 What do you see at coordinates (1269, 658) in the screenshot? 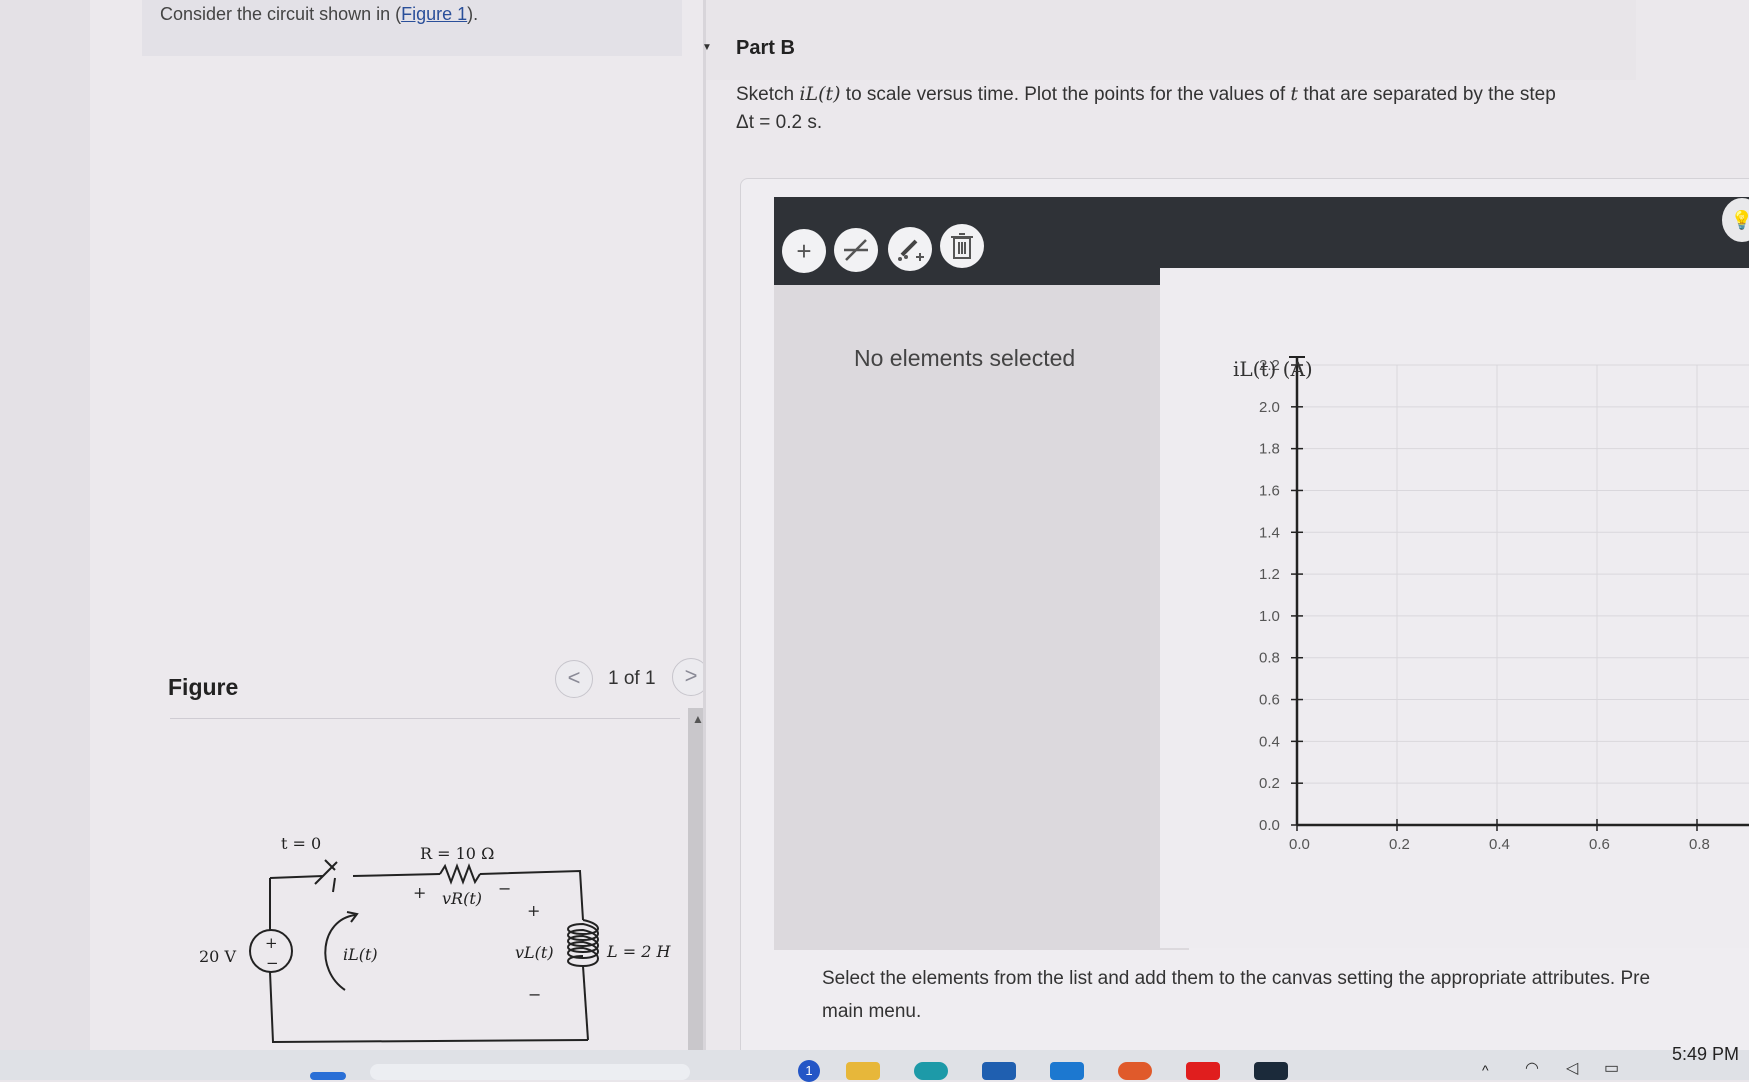
I see `y-tick-label: 0.8` at bounding box center [1269, 658].